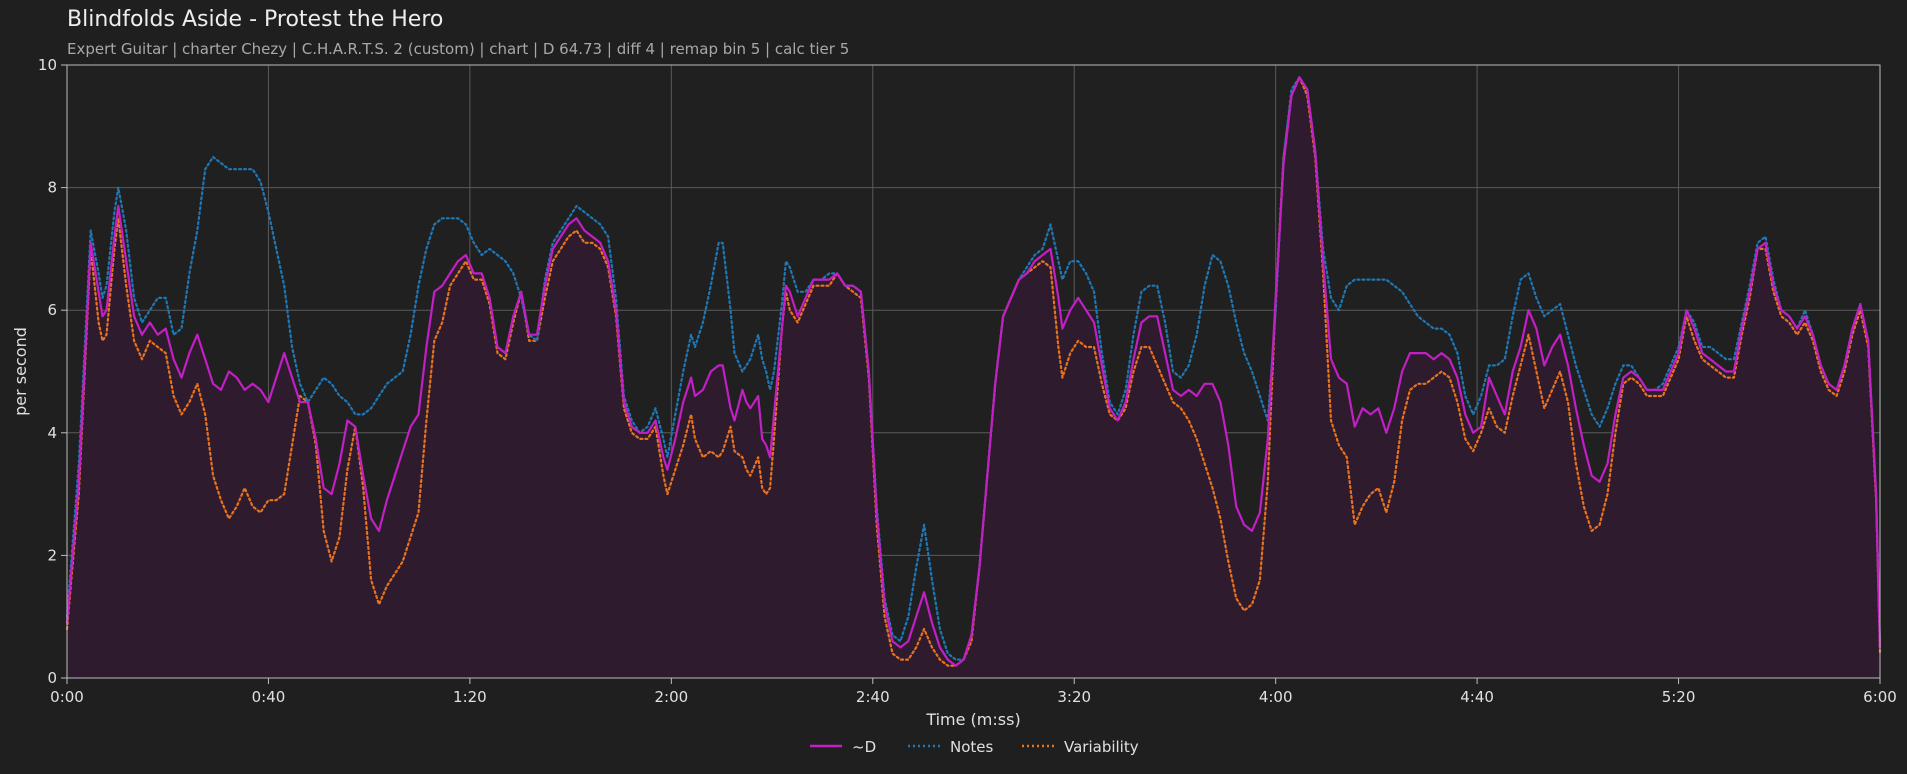  Describe the element at coordinates (52, 188) in the screenshot. I see `y-tick-label: 8` at that location.